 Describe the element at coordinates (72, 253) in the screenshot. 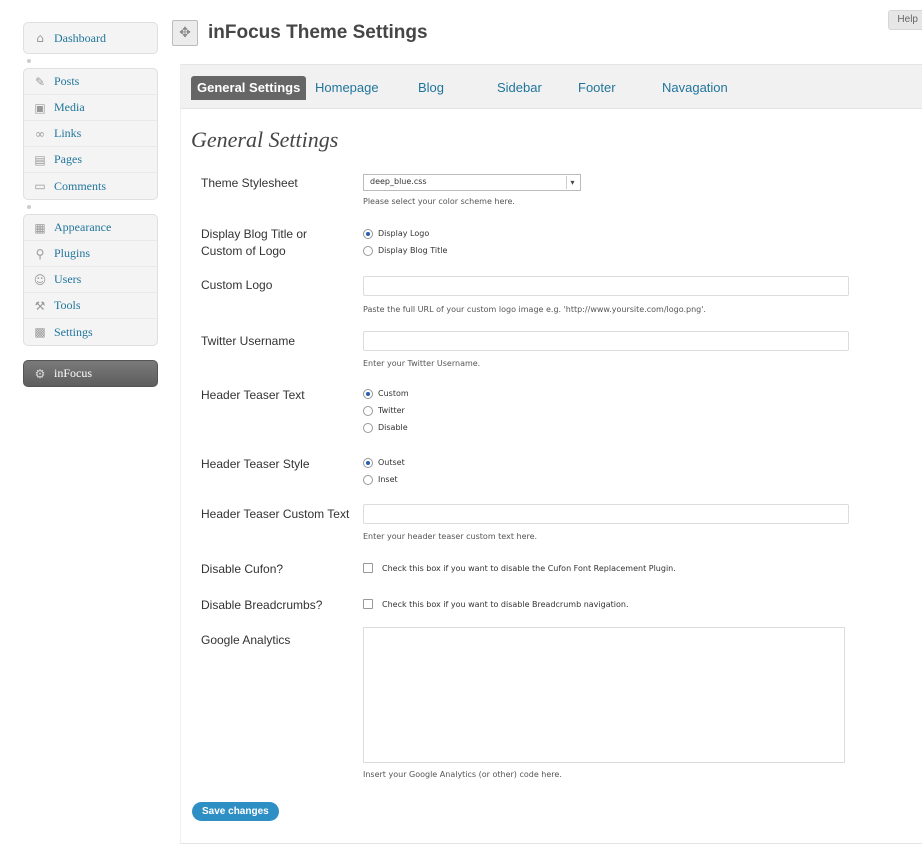

I see `sidebar-item-label: Plugins` at that location.